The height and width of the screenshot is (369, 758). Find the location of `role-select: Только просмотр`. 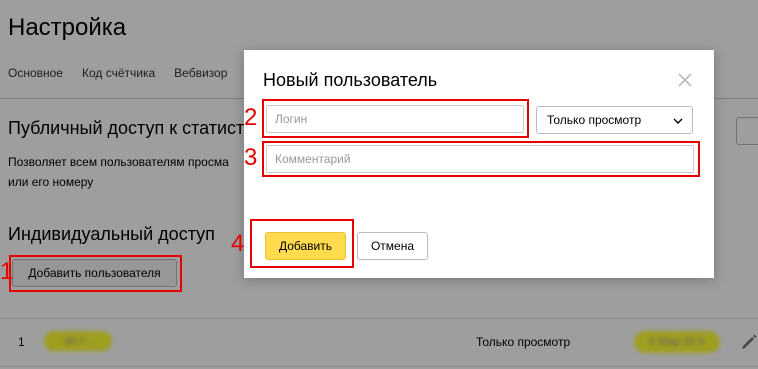

role-select: Только просмотр is located at coordinates (614, 120).